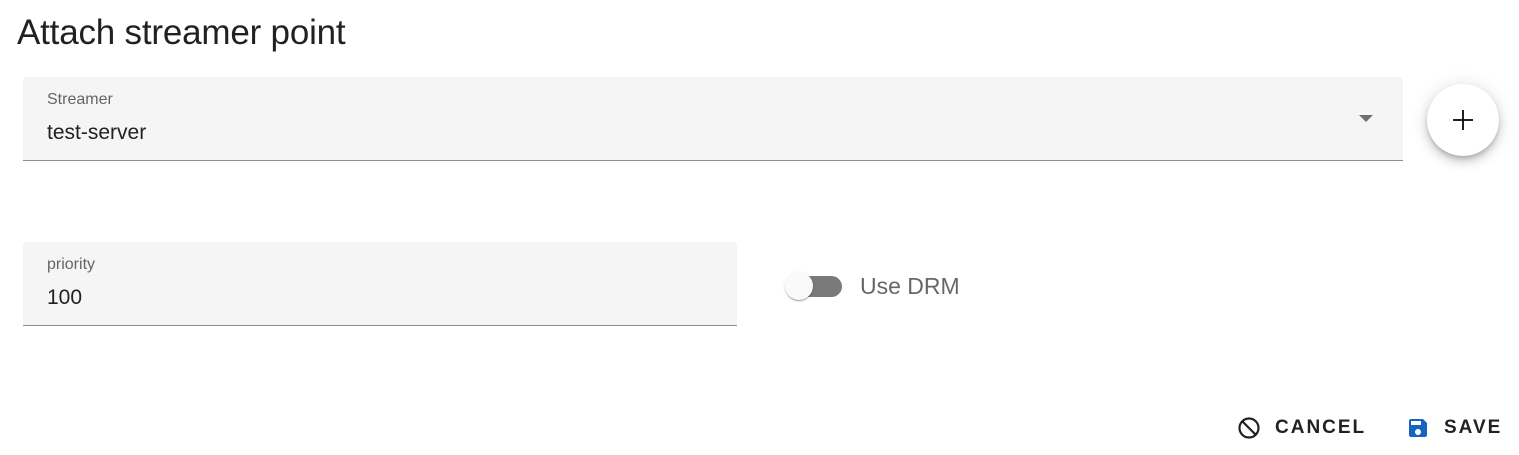  Describe the element at coordinates (71, 264) in the screenshot. I see `priority-label: priority` at that location.